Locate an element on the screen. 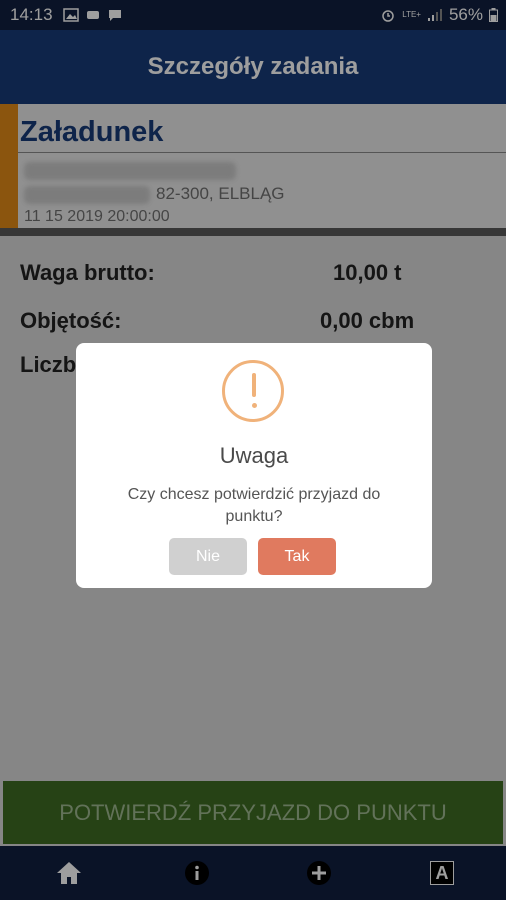 This screenshot has height=900, width=506. warning-icon is located at coordinates (253, 391).